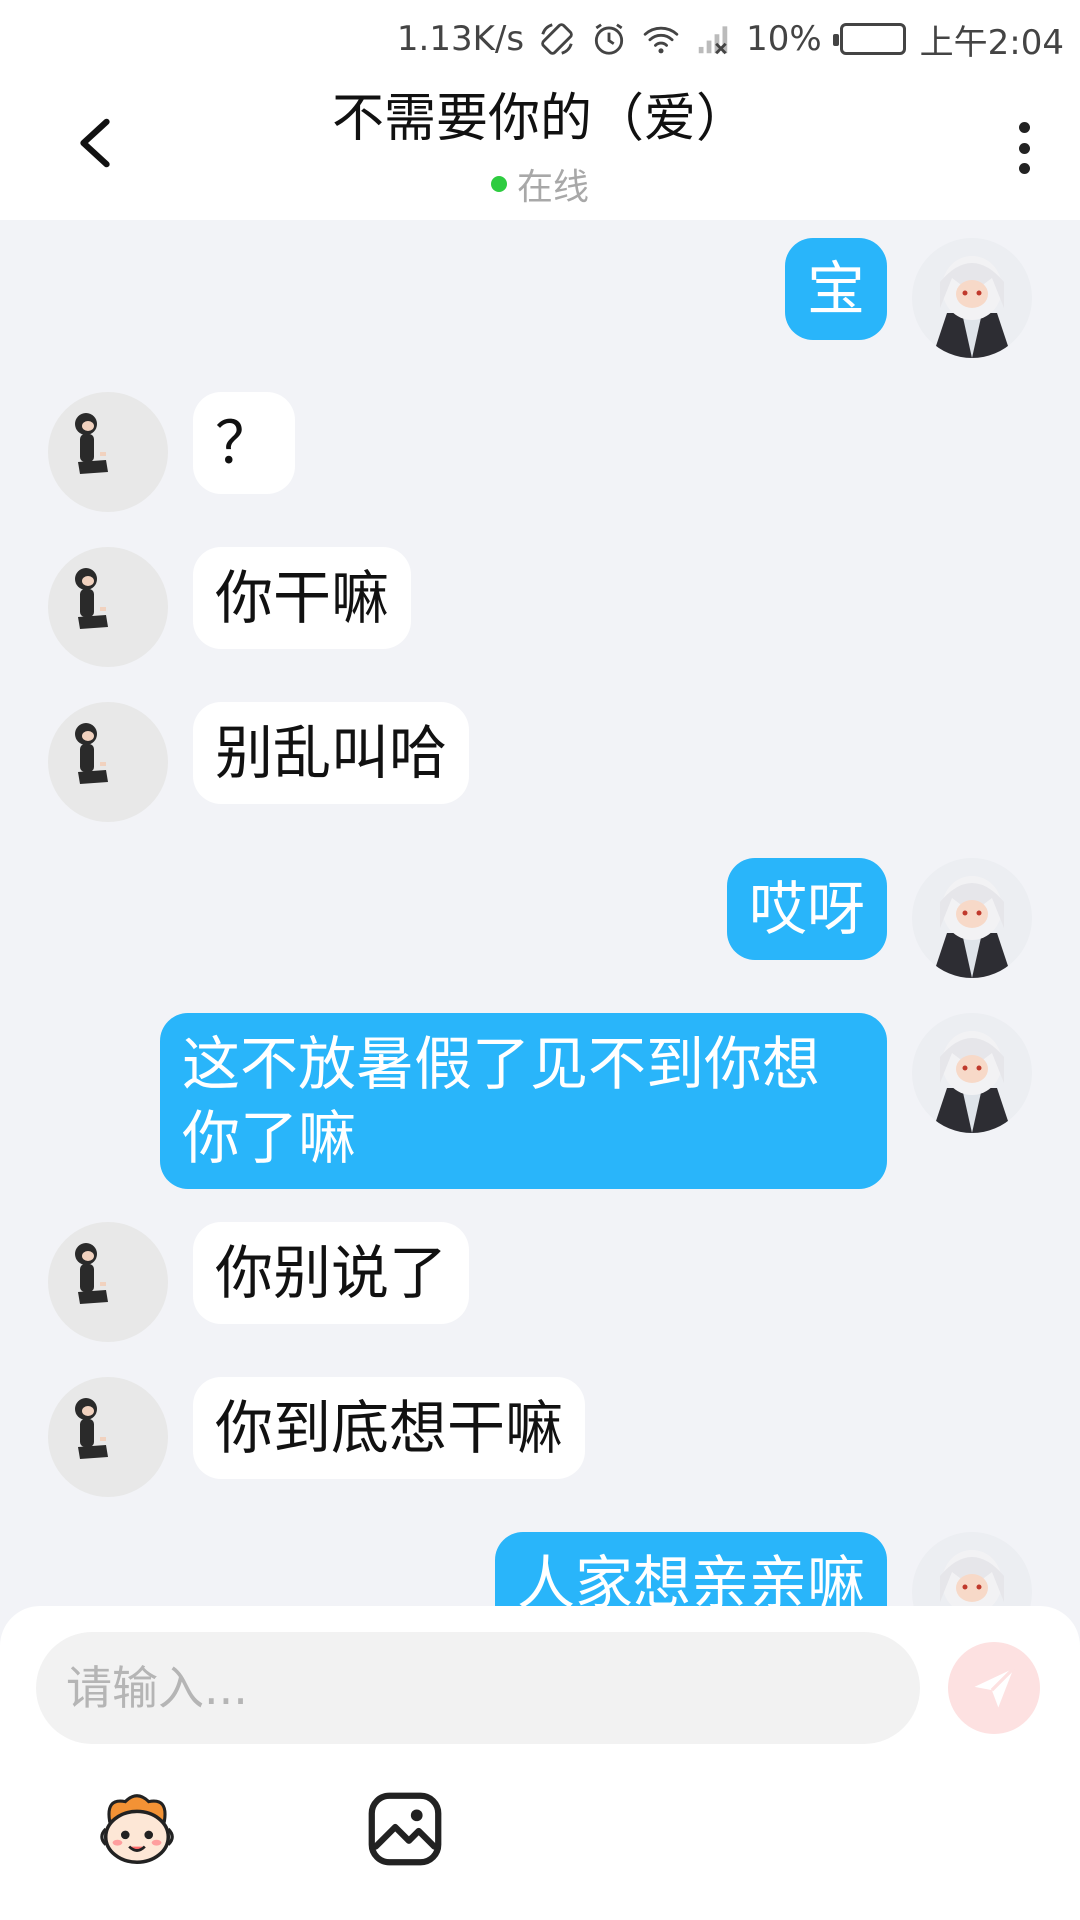 Image resolution: width=1080 pixels, height=1920 pixels. I want to click on chevron-left-icon, so click(95, 143).